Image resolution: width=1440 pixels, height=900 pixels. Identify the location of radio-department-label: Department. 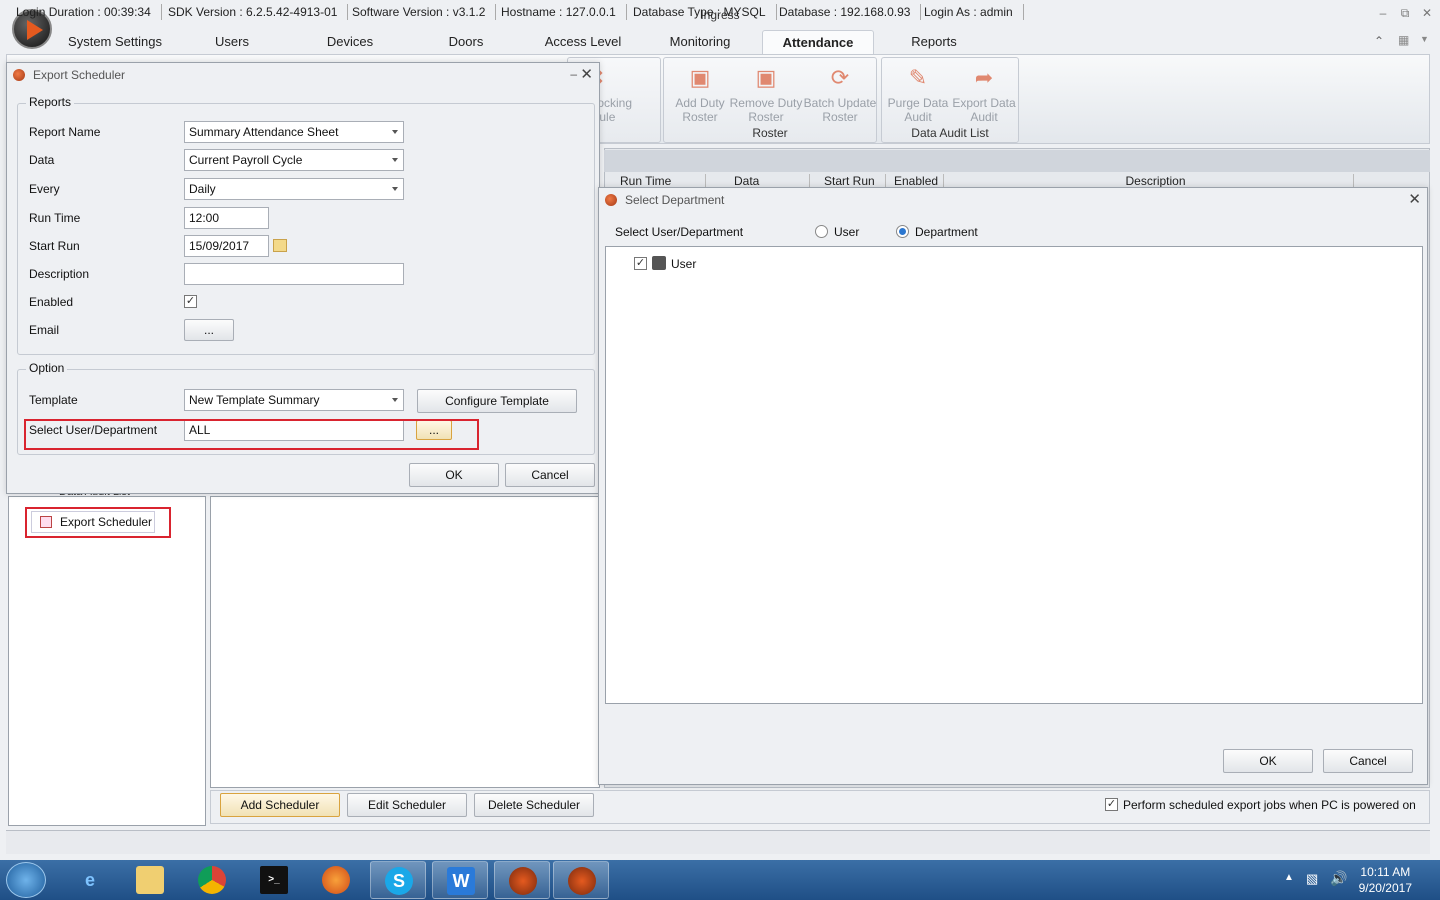
(946, 232).